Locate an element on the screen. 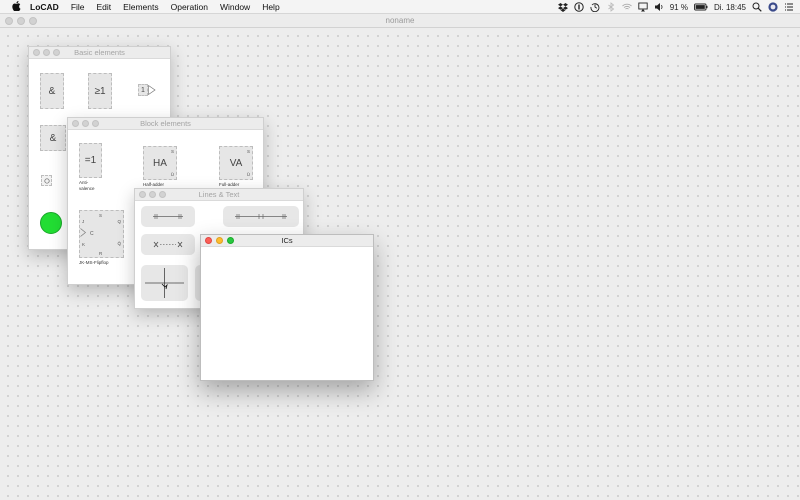 The width and height of the screenshot is (800, 500). xor-gate: =1 is located at coordinates (90, 160).